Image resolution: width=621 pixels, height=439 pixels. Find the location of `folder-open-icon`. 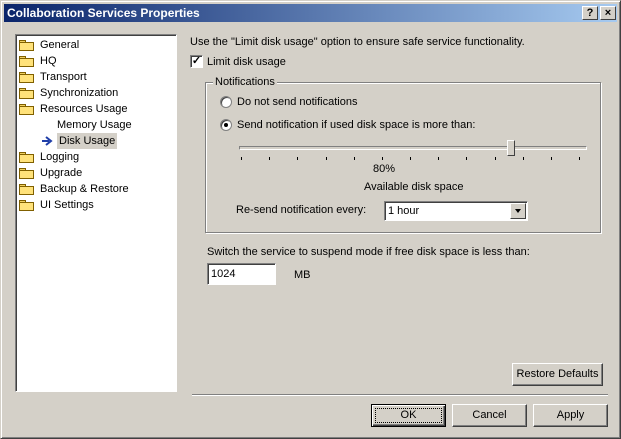

folder-open-icon is located at coordinates (26, 109).